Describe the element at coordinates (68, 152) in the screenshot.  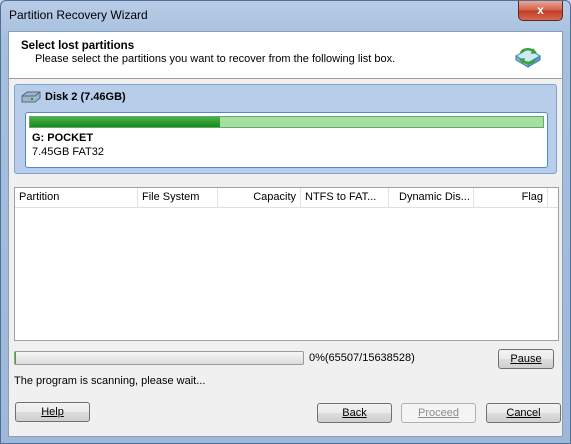
I see `partition-info: 7.45GB FAT32` at that location.